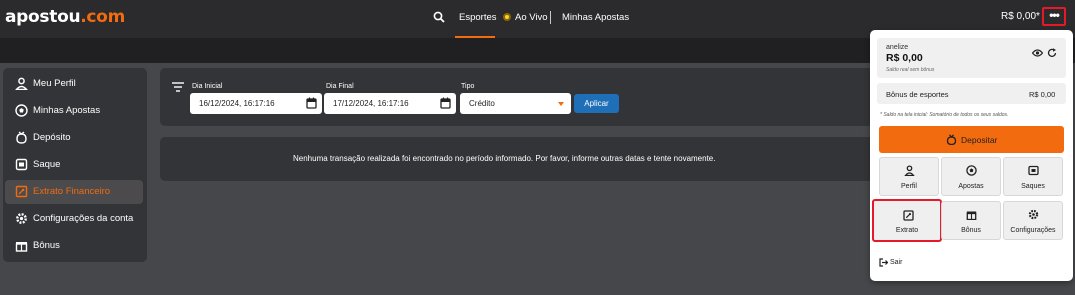 This screenshot has width=1075, height=295. What do you see at coordinates (478, 17) in the screenshot?
I see `nav-esportes: Esportes` at bounding box center [478, 17].